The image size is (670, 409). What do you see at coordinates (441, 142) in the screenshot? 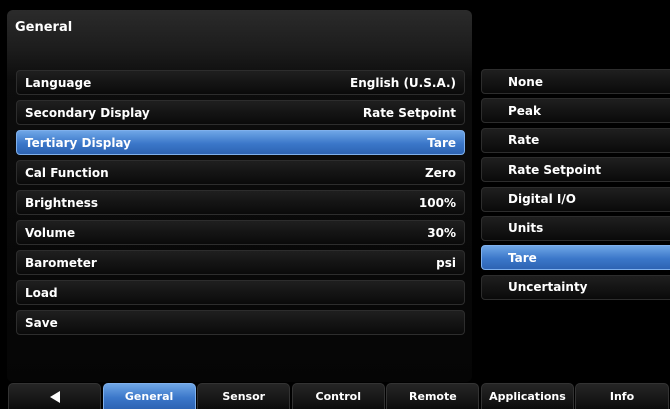
I see `setting-value: Tare` at bounding box center [441, 142].